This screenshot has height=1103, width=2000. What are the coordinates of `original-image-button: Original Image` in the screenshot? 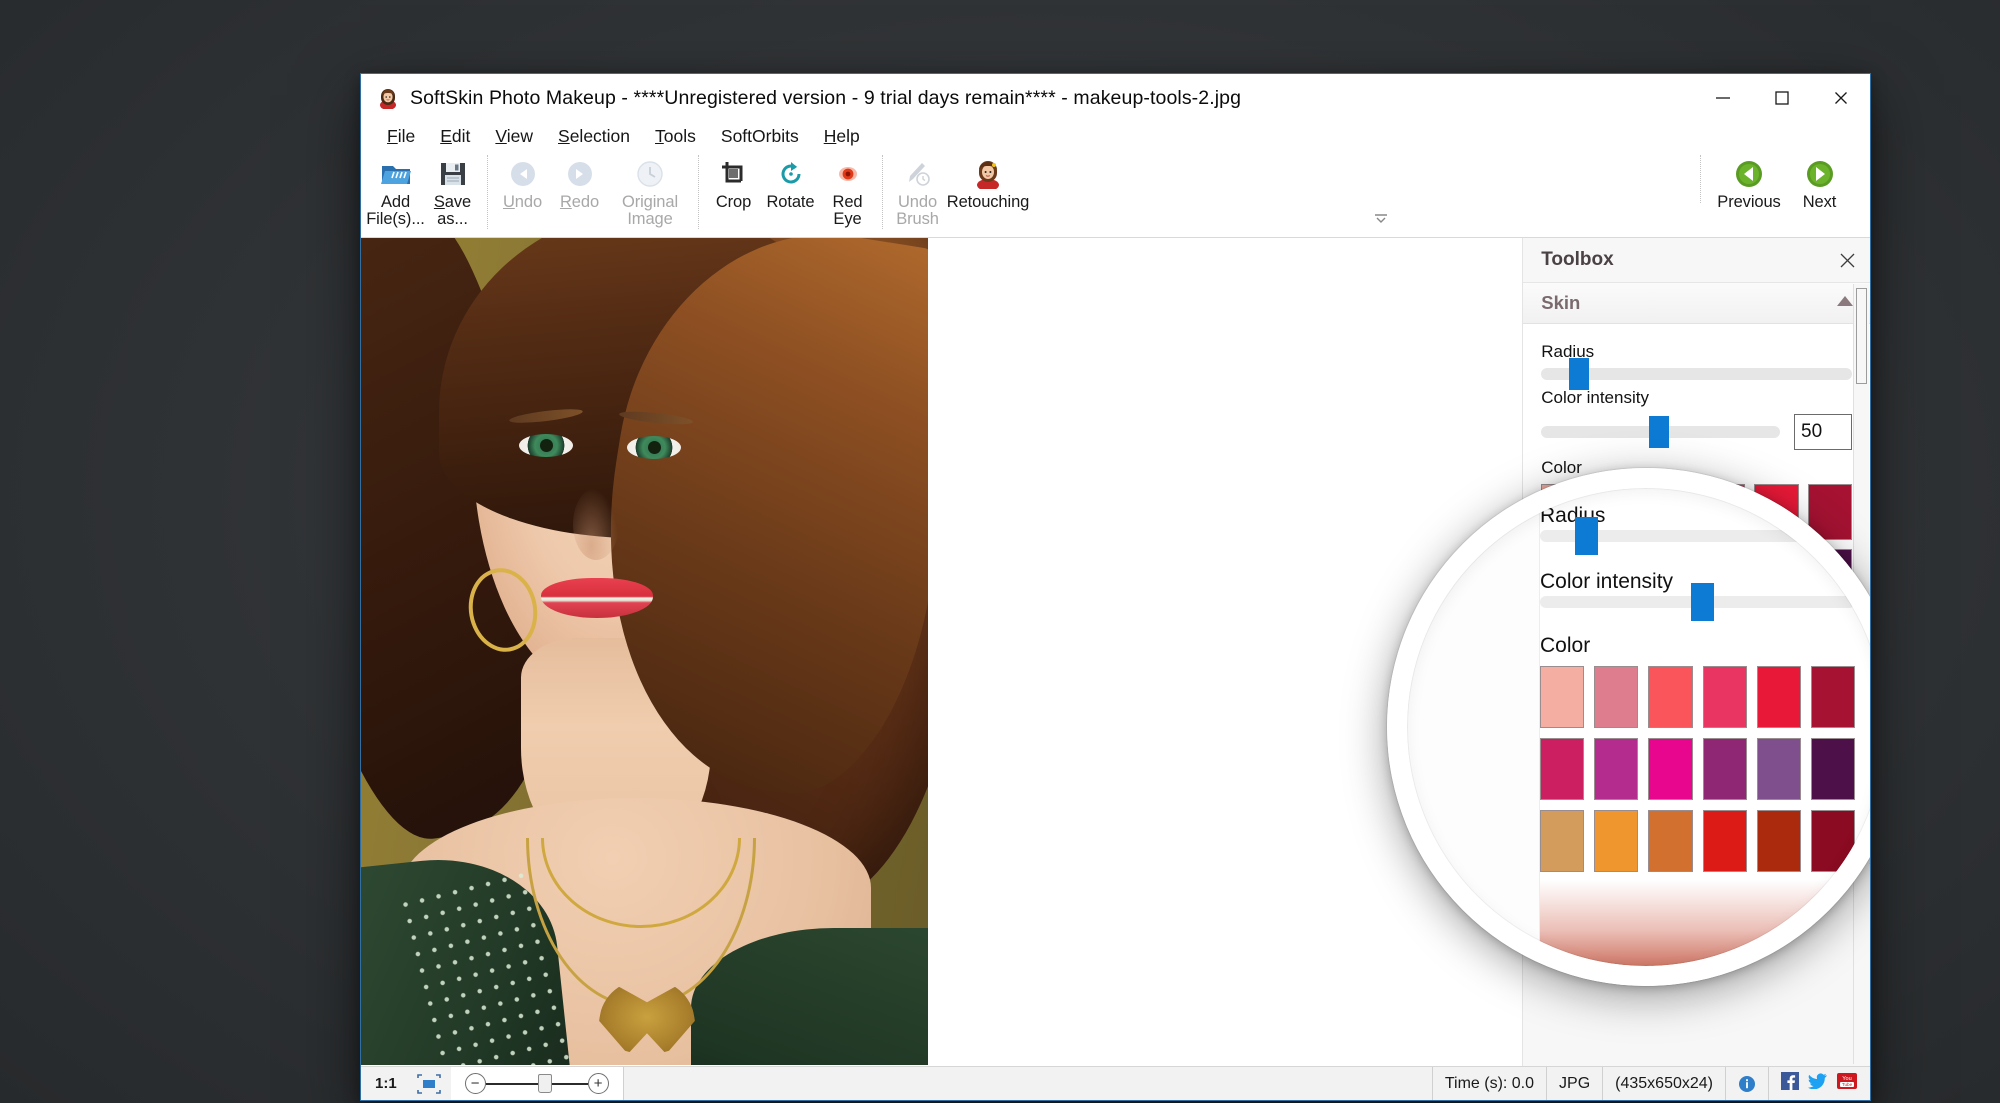 It's located at (650, 189).